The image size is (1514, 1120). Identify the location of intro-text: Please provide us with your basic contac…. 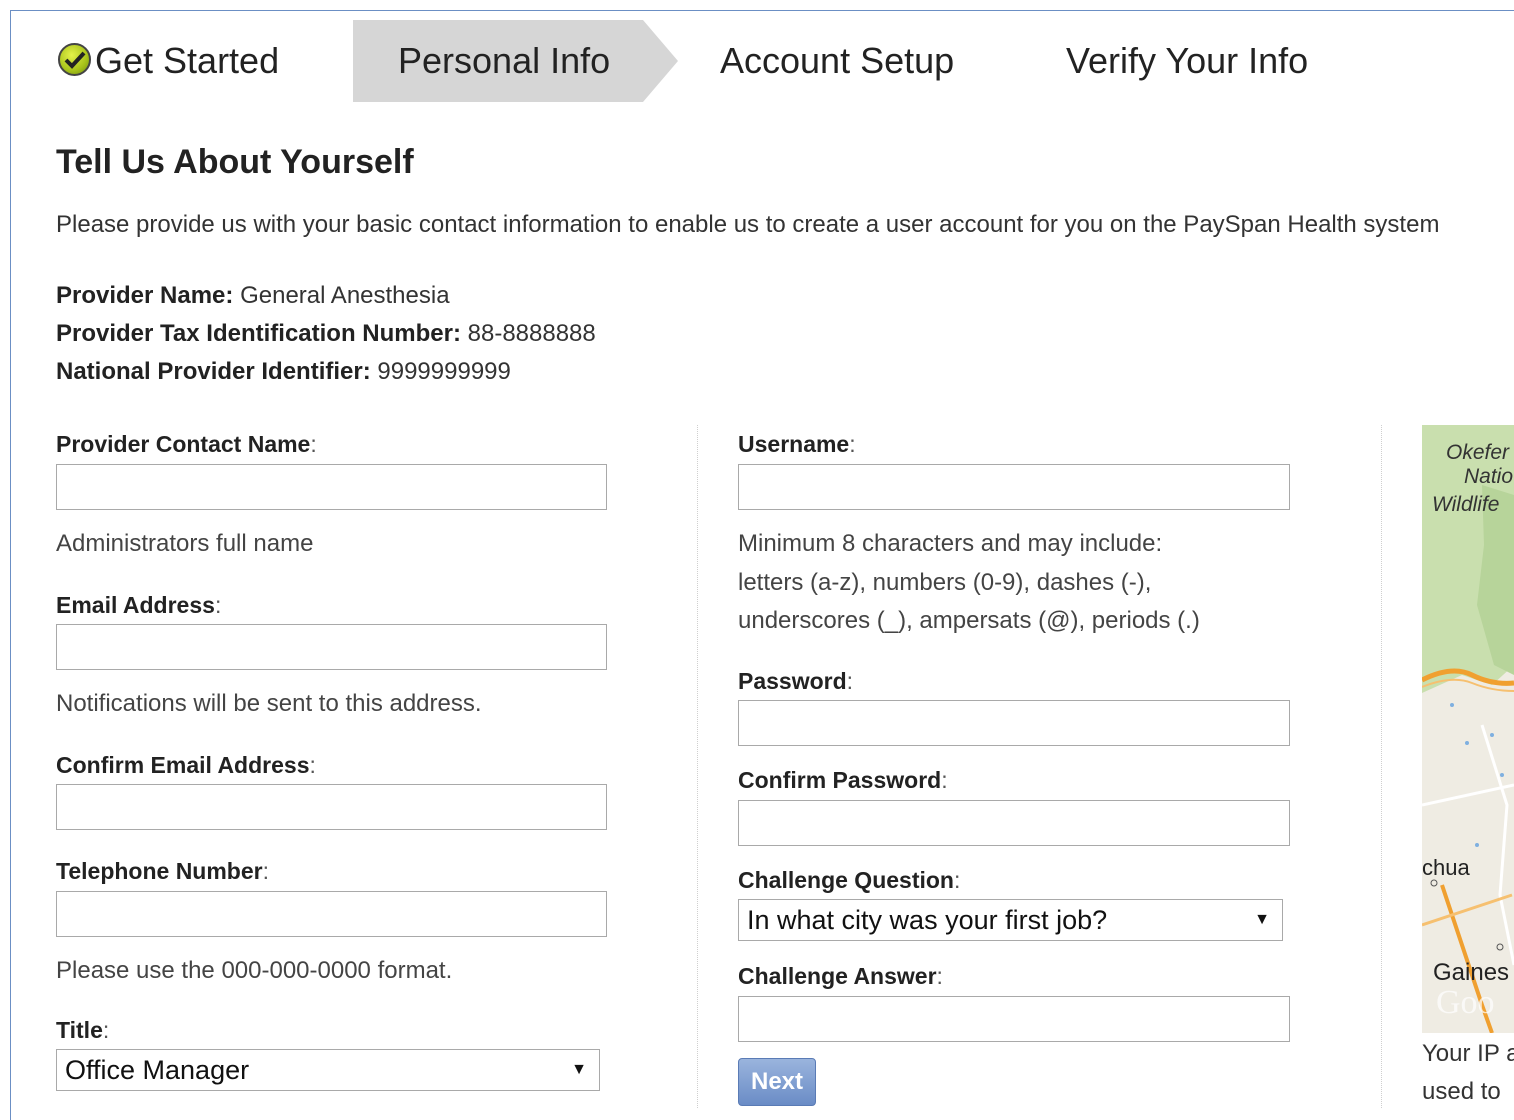
(748, 224).